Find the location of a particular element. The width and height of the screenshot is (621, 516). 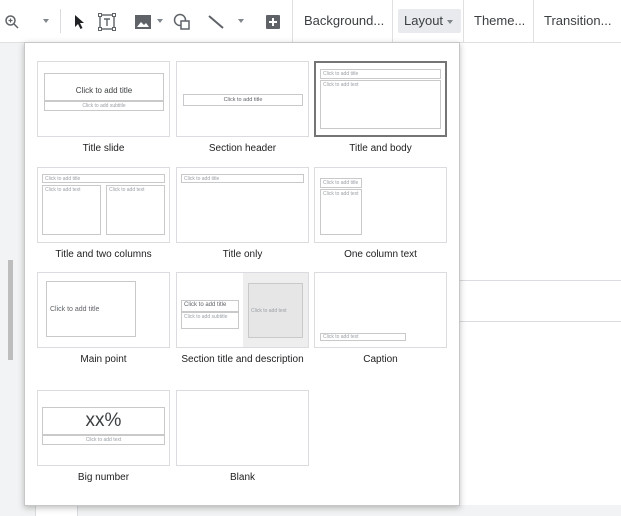

bottom-panel is located at coordinates (310, 510).